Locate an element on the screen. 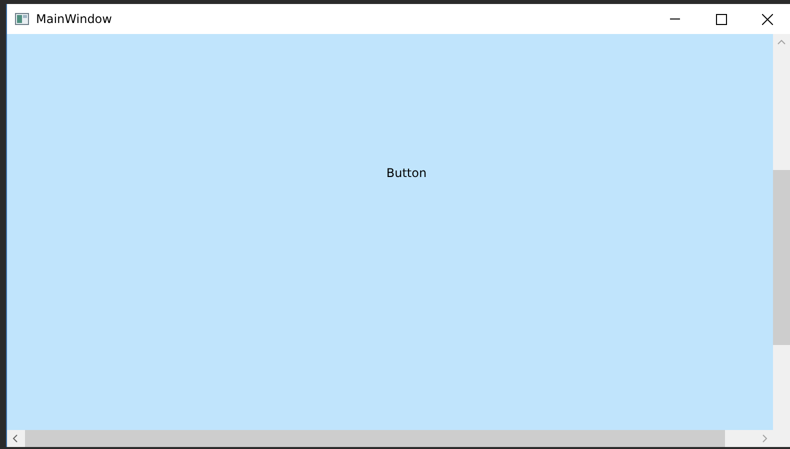 The width and height of the screenshot is (790, 449). close-icon is located at coordinates (767, 19).